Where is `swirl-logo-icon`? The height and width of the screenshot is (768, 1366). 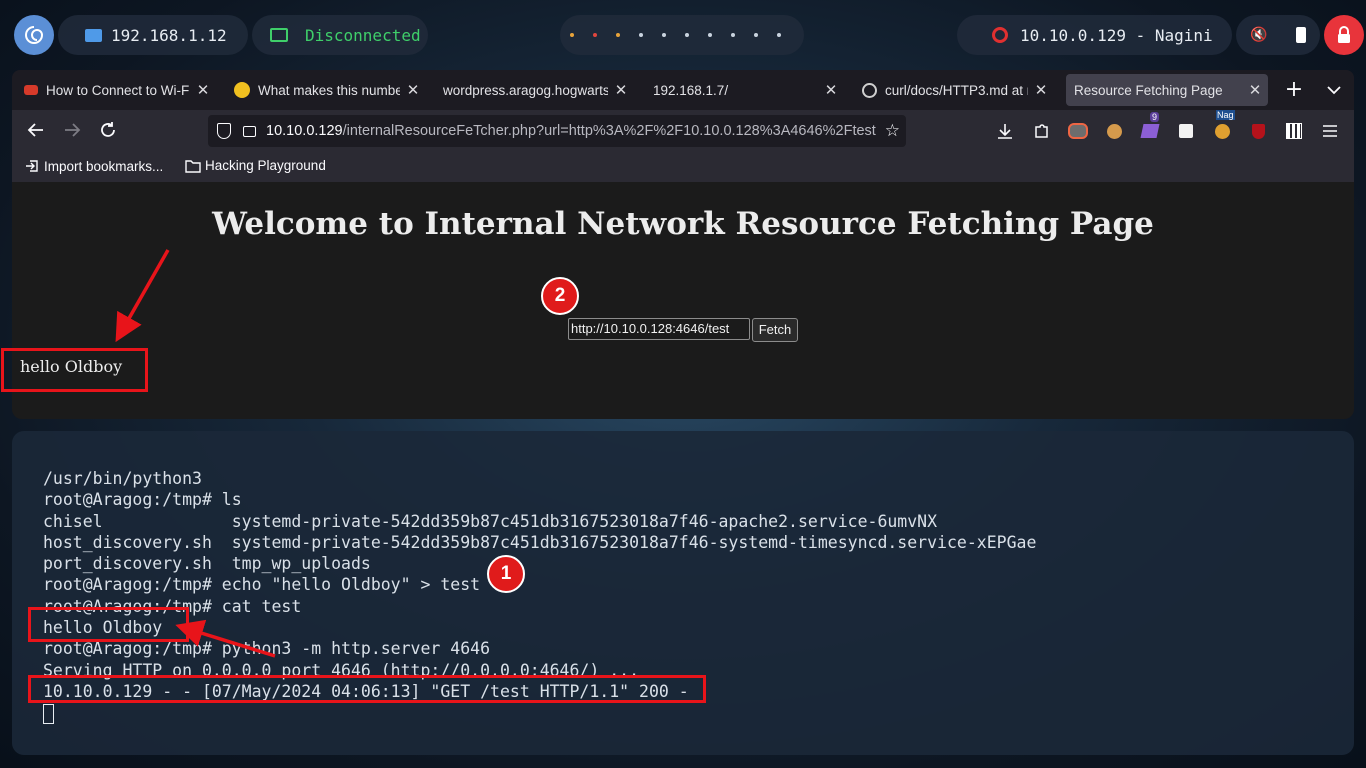 swirl-logo-icon is located at coordinates (34, 35).